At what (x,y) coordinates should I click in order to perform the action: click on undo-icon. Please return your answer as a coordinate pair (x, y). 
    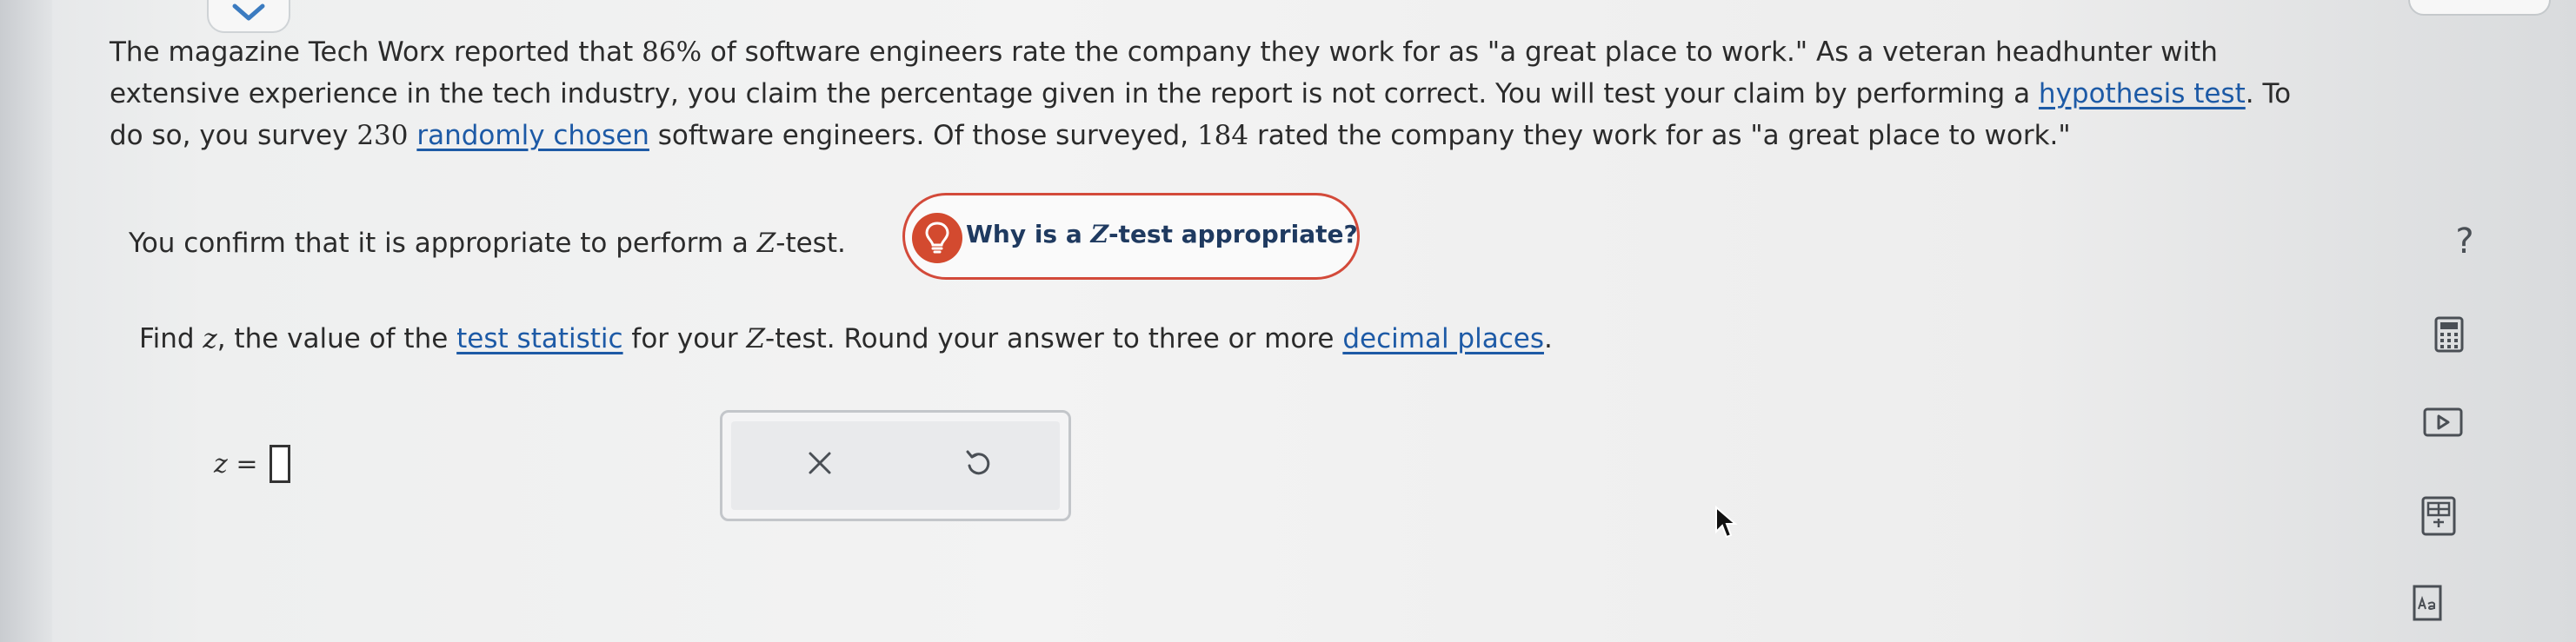
    Looking at the image, I should click on (978, 462).